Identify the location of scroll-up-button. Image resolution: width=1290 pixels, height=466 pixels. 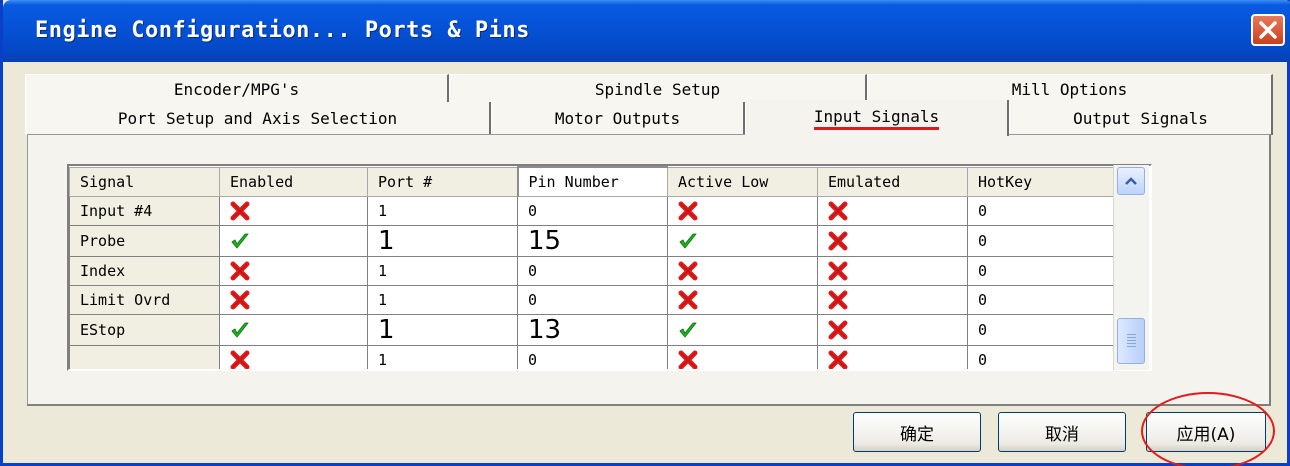
(1131, 181).